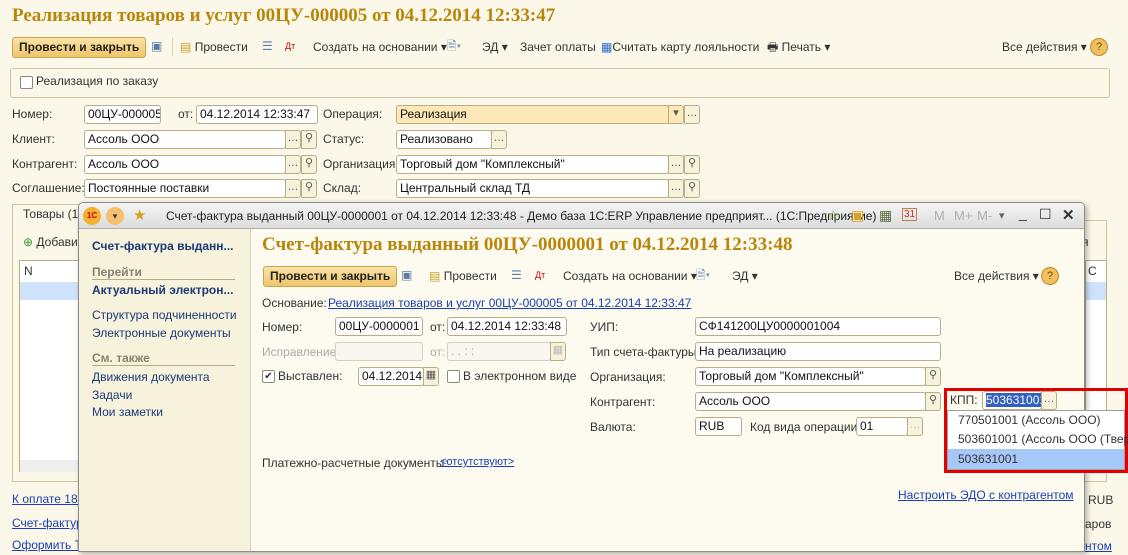 This screenshot has width=1128, height=555. Describe the element at coordinates (139, 215) in the screenshot. I see `favorite-star-icon: ★` at that location.